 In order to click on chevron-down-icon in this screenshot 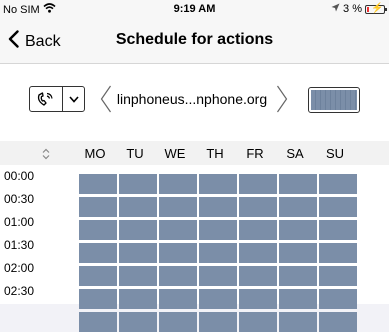, I will do `click(73, 99)`.